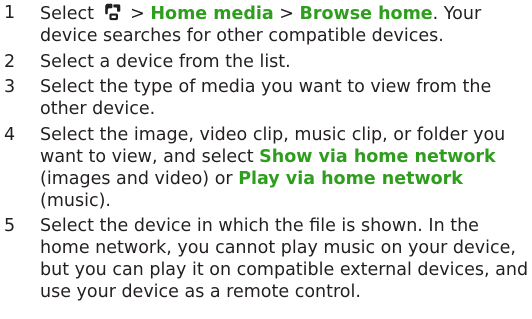  Describe the element at coordinates (67, 14) in the screenshot. I see `step-text: Select` at that location.